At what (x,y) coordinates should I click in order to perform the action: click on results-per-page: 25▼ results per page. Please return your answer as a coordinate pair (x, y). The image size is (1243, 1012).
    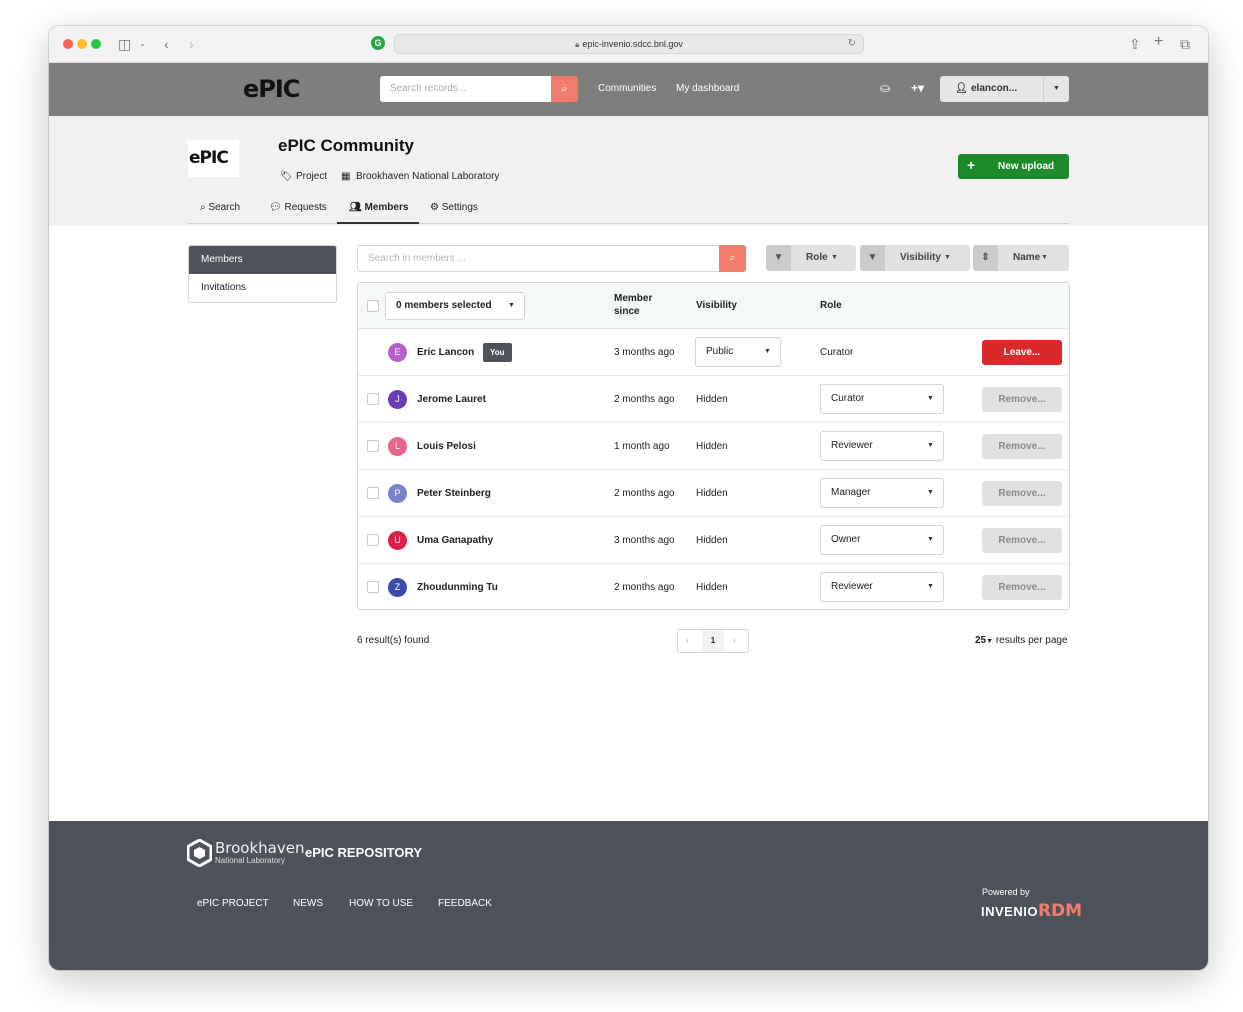
    Looking at the image, I should click on (1021, 640).